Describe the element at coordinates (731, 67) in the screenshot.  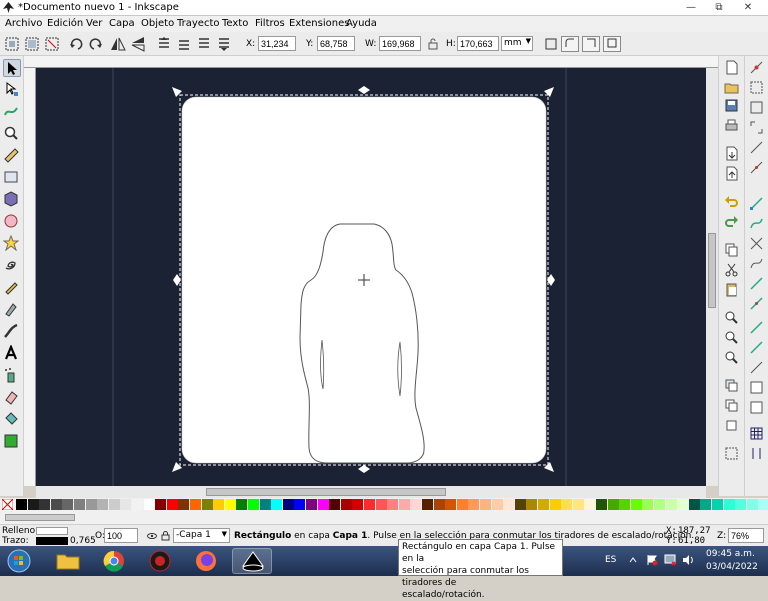
I see `new-document-icon` at that location.